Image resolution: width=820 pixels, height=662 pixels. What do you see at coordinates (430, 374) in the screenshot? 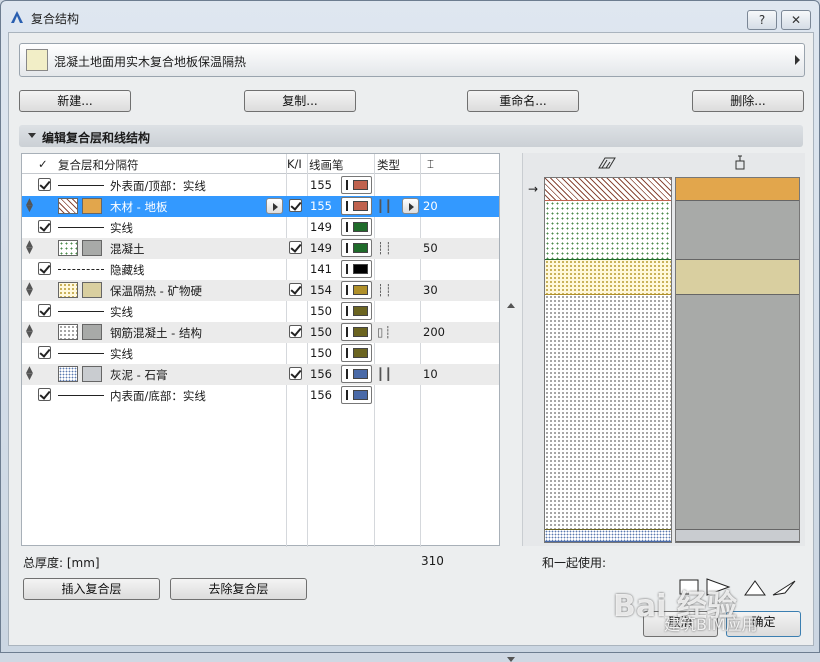
I see `thickness-value: 10` at bounding box center [430, 374].